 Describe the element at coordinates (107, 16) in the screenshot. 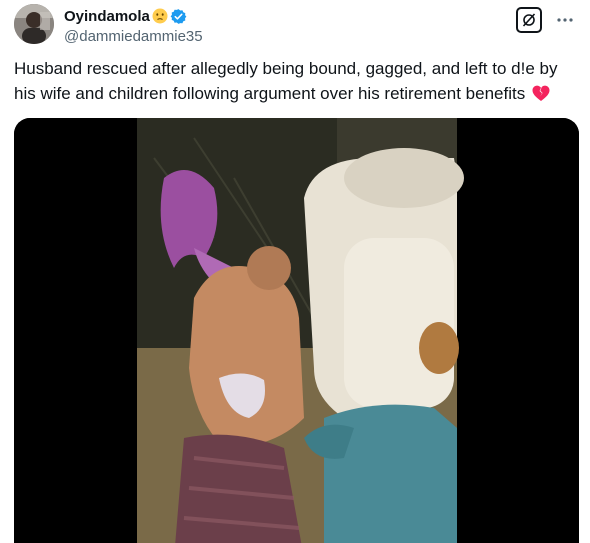

I see `display-name: Oyindamola` at that location.